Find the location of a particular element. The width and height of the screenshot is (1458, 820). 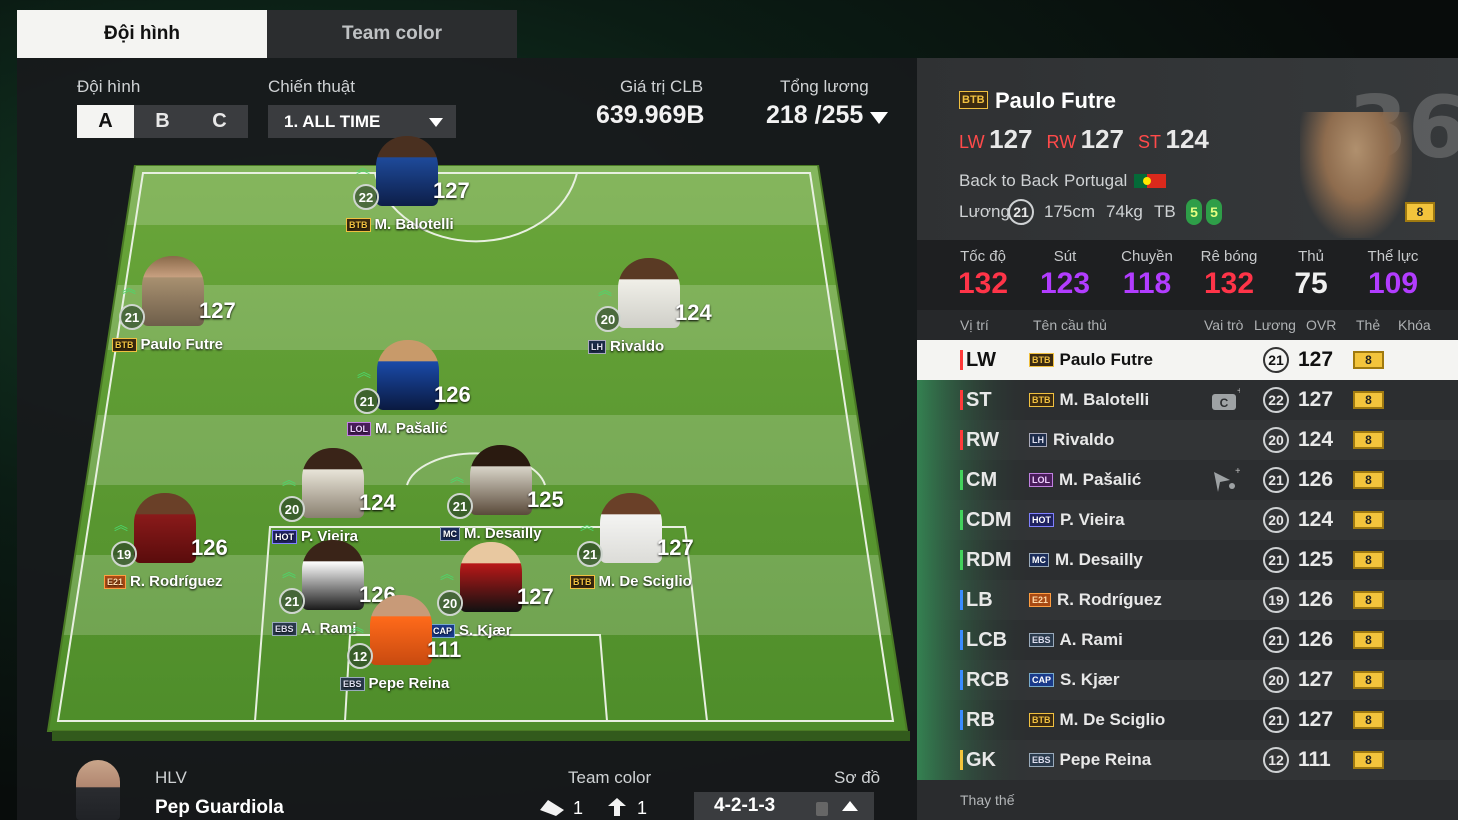

roster-row-rb: RB BTB M. De Sciglio 21 127 8 is located at coordinates (1187, 720).